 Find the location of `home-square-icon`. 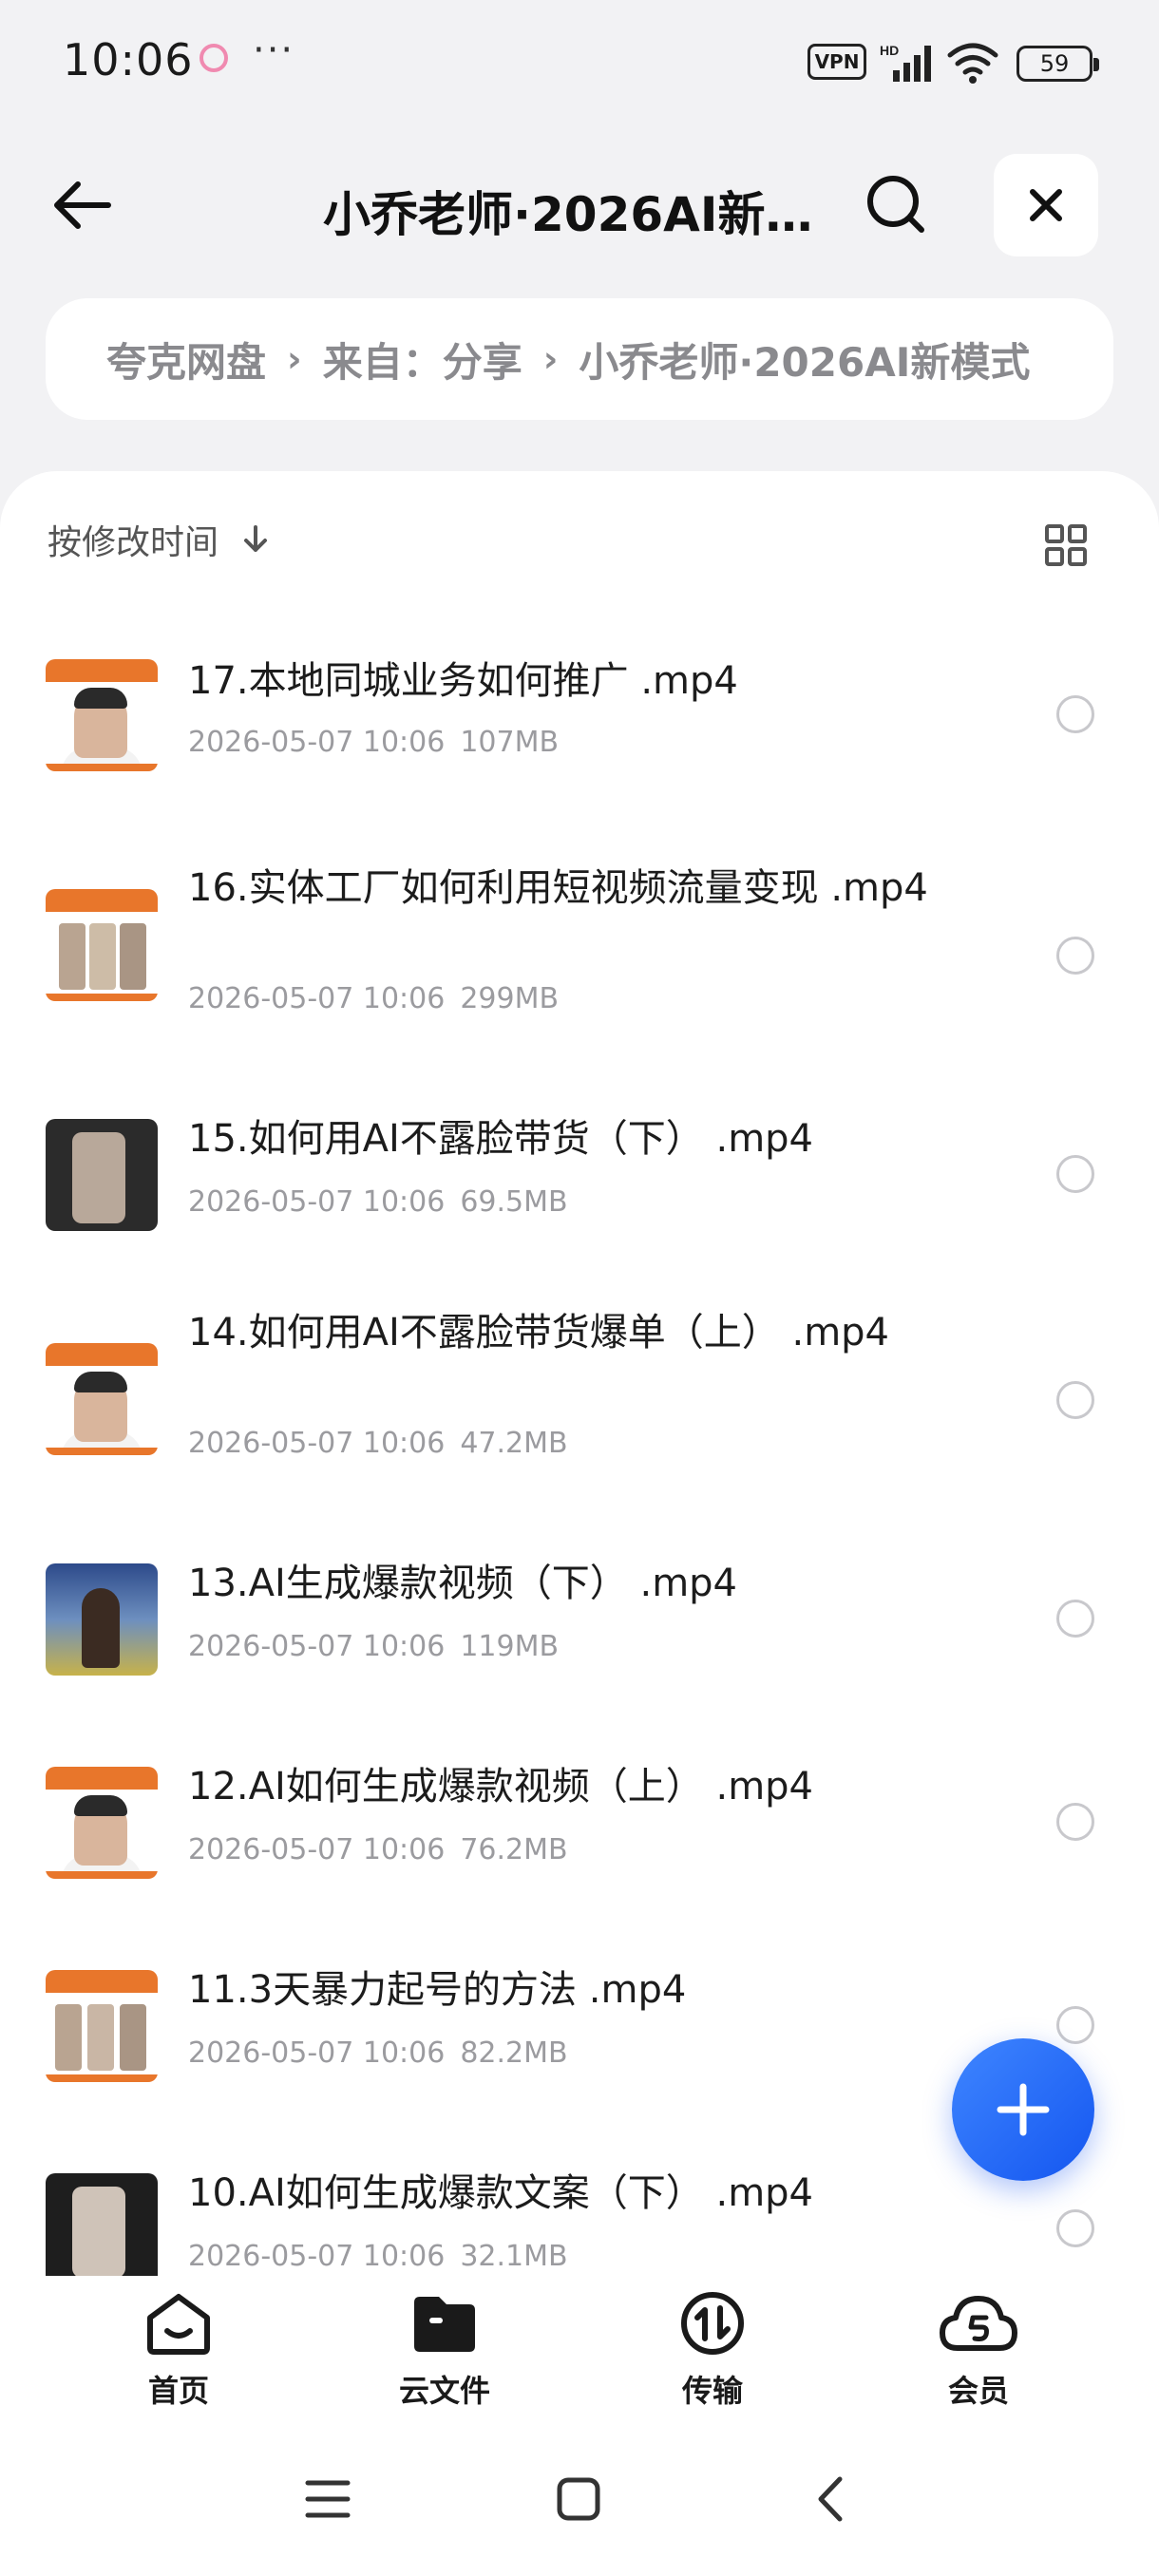

home-square-icon is located at coordinates (578, 2499).